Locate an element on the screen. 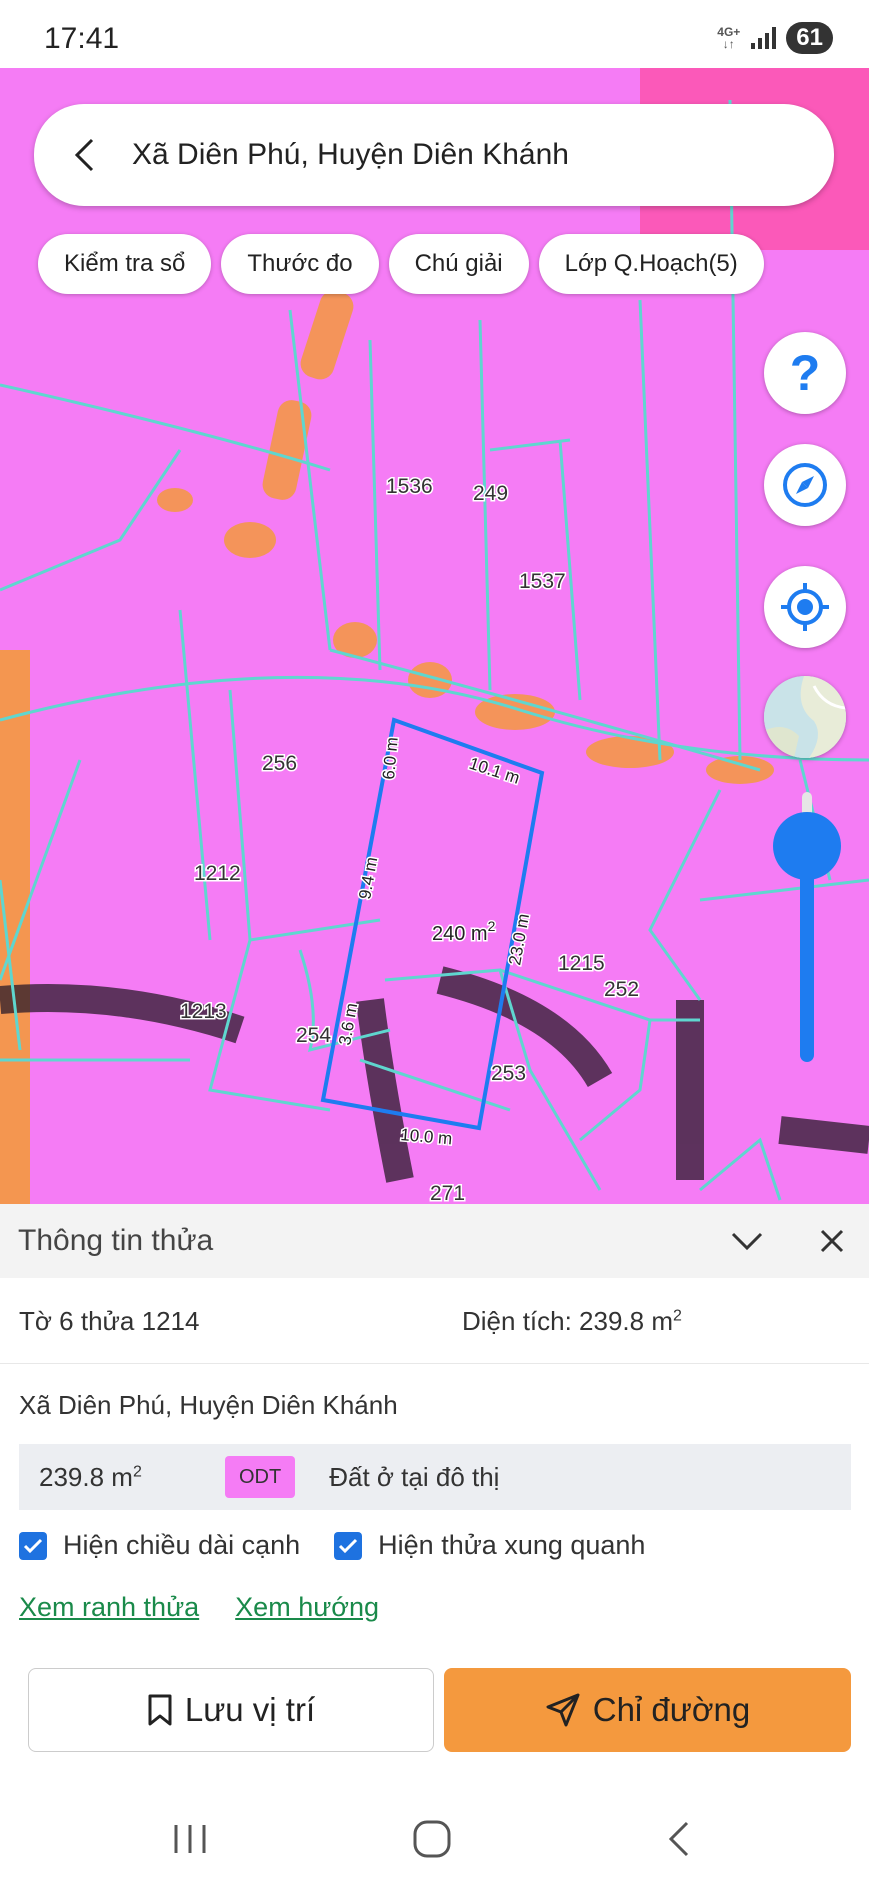  status-icons: 4G+ ↓↑ 61 is located at coordinates (775, 38).